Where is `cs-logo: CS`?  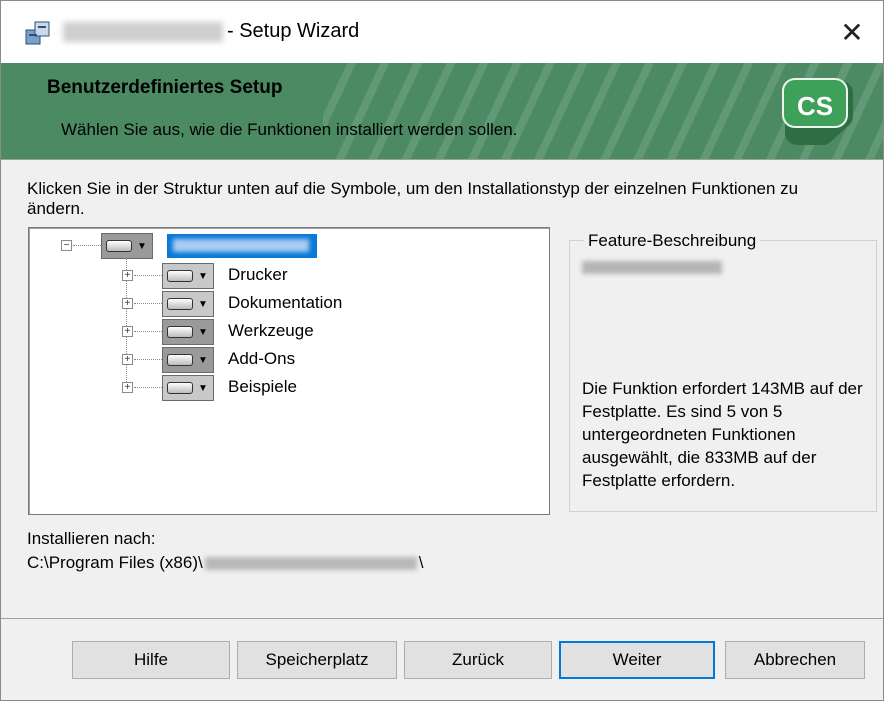
cs-logo: CS is located at coordinates (818, 112).